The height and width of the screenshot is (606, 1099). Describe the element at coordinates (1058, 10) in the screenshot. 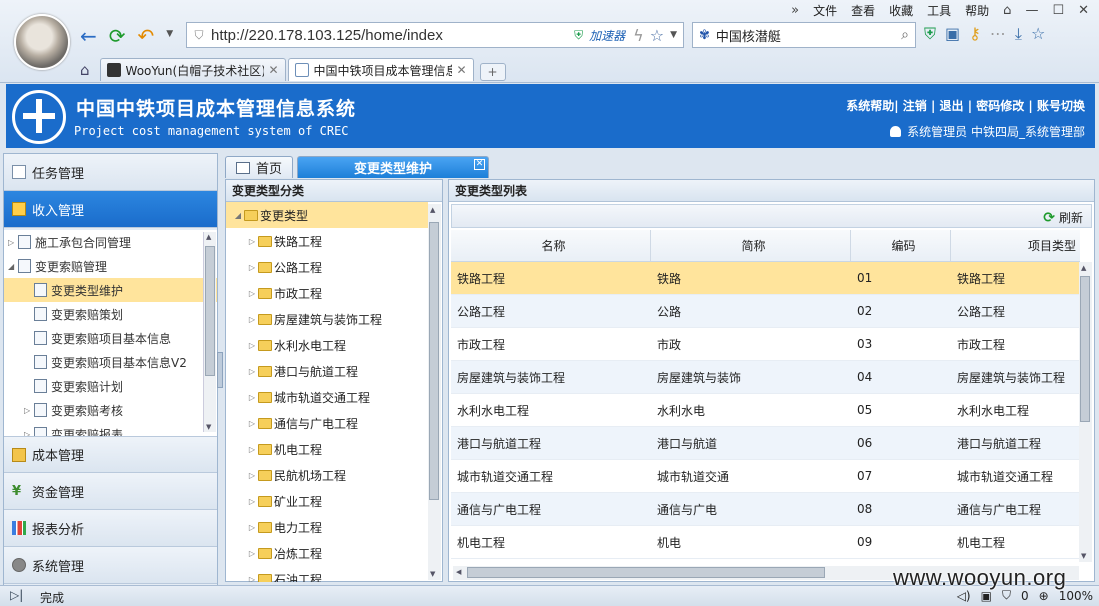

I see `maximize-icon: ☐` at that location.